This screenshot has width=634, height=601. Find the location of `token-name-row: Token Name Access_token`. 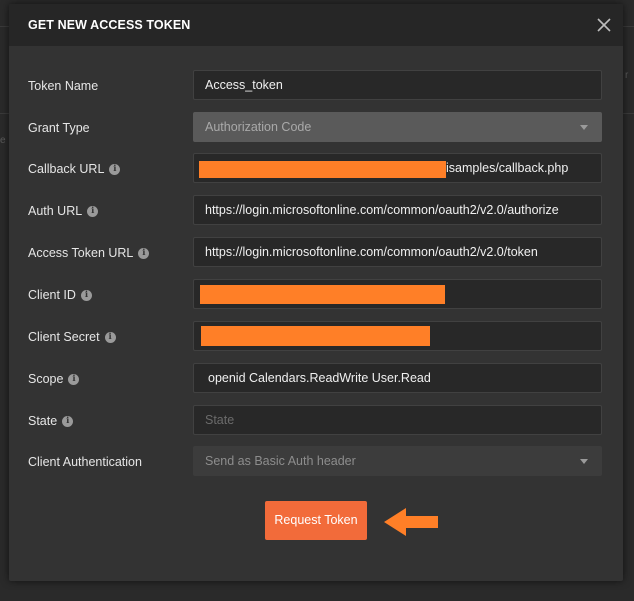

token-name-row: Token Name Access_token is located at coordinates (316, 86).